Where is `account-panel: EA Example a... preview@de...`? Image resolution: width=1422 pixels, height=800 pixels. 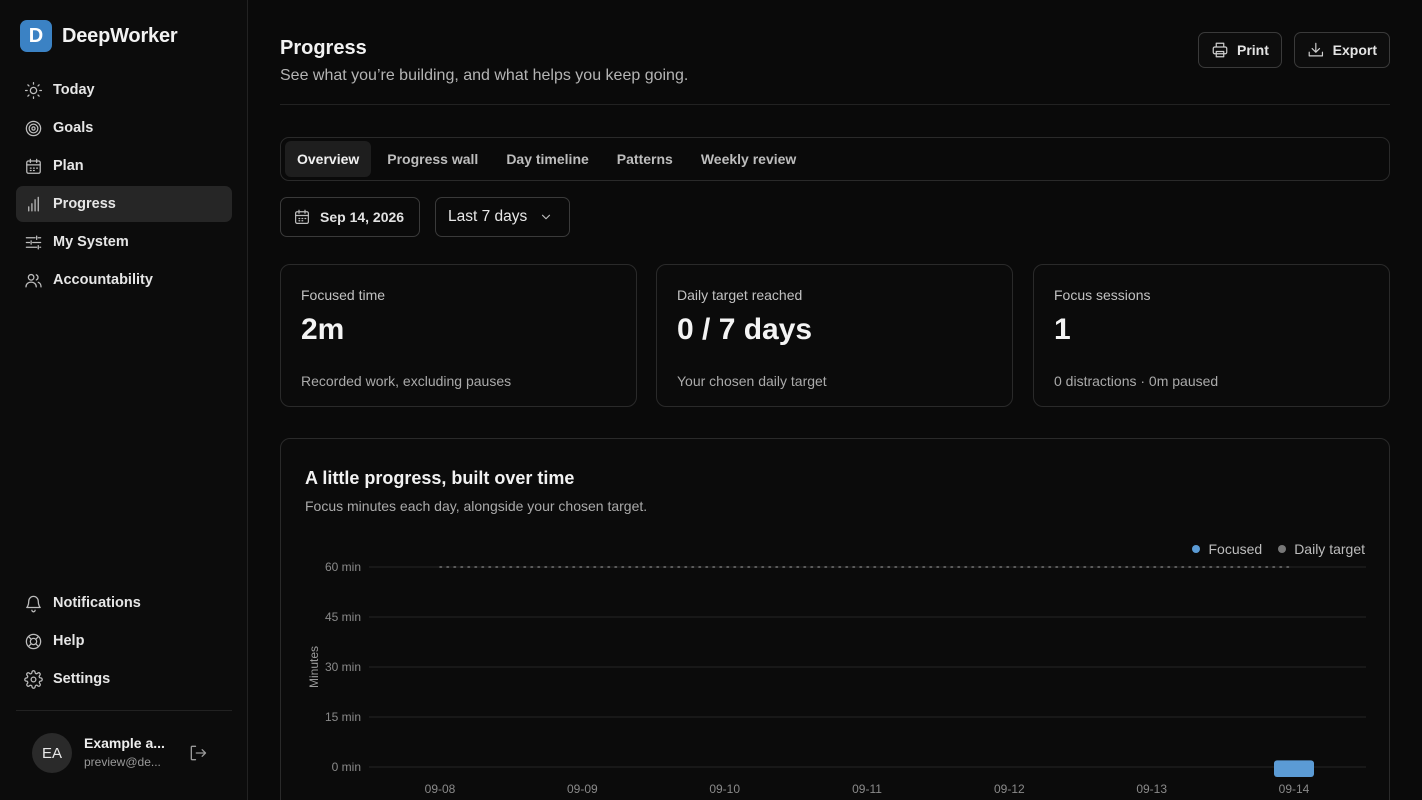 account-panel: EA Example a... preview@de... is located at coordinates (124, 755).